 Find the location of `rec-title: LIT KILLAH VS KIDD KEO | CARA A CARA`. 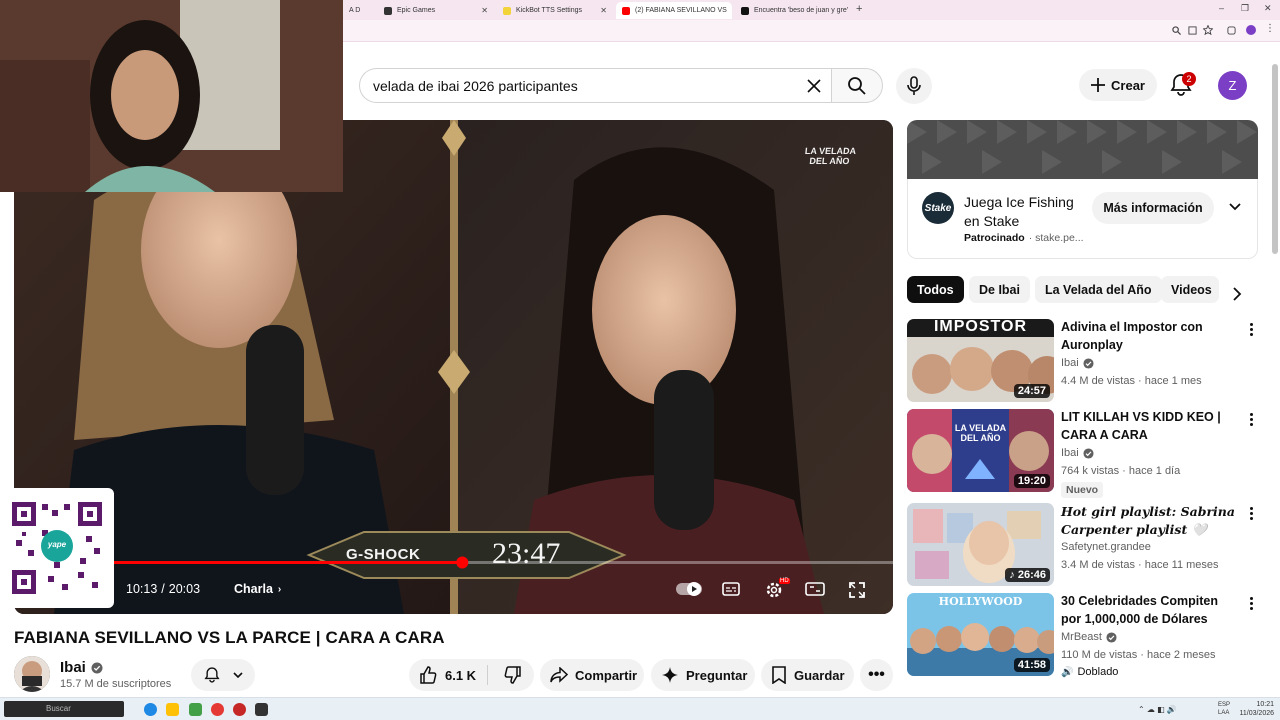

rec-title: LIT KILLAH VS KIDD KEO | CARA A CARA is located at coordinates (1151, 426).